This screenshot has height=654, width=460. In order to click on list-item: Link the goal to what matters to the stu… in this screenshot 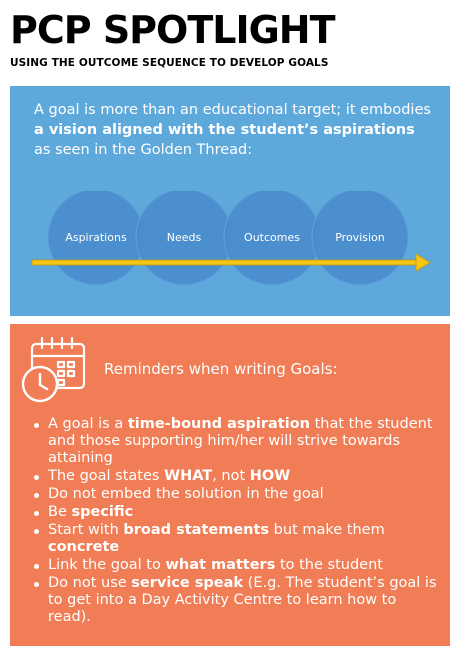, I will do `click(237, 565)`.